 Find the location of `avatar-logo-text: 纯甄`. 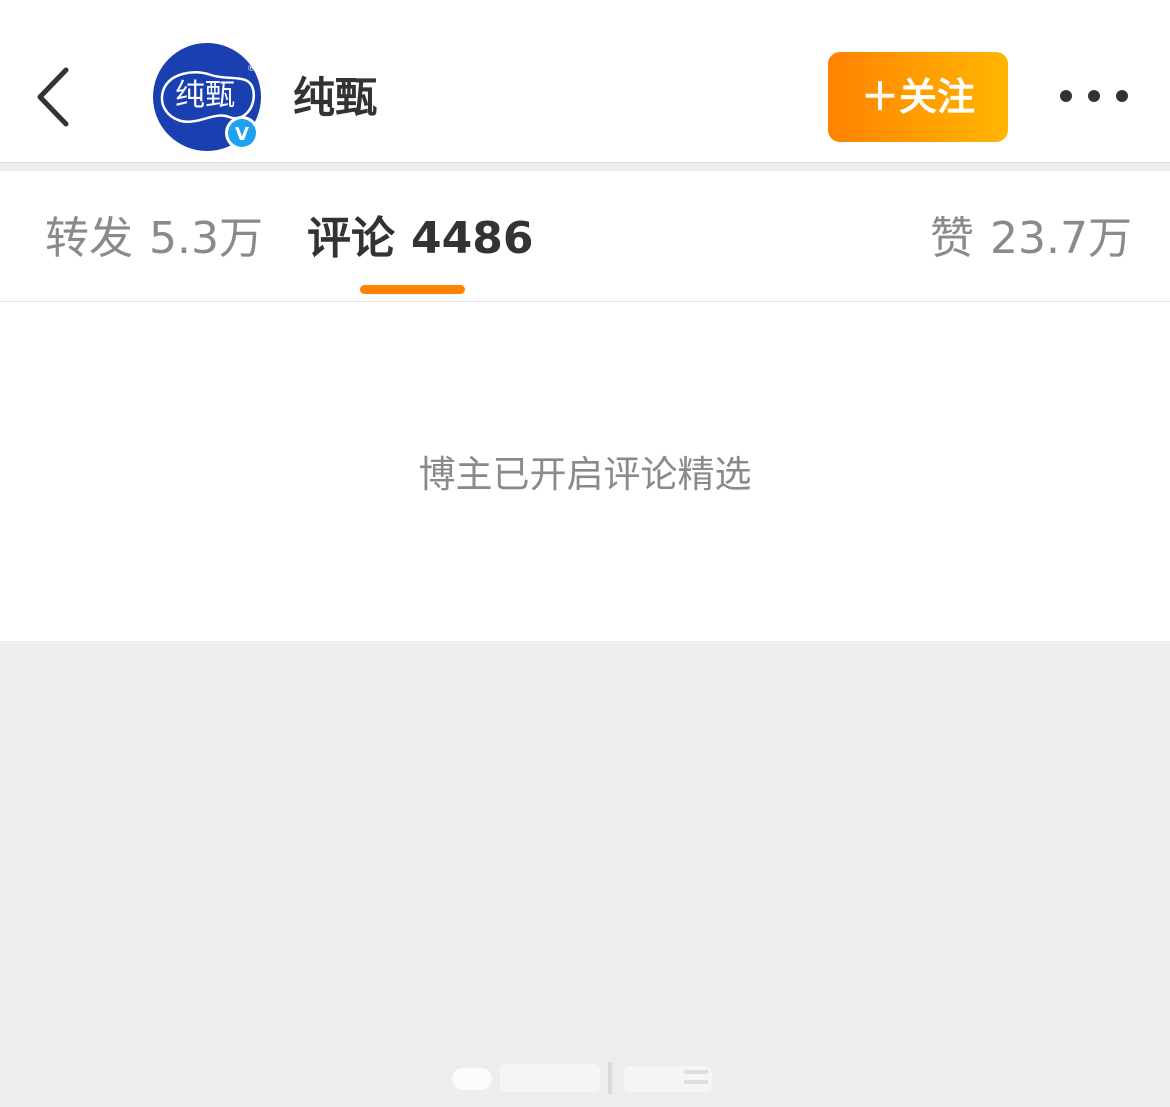

avatar-logo-text: 纯甄 is located at coordinates (205, 95).